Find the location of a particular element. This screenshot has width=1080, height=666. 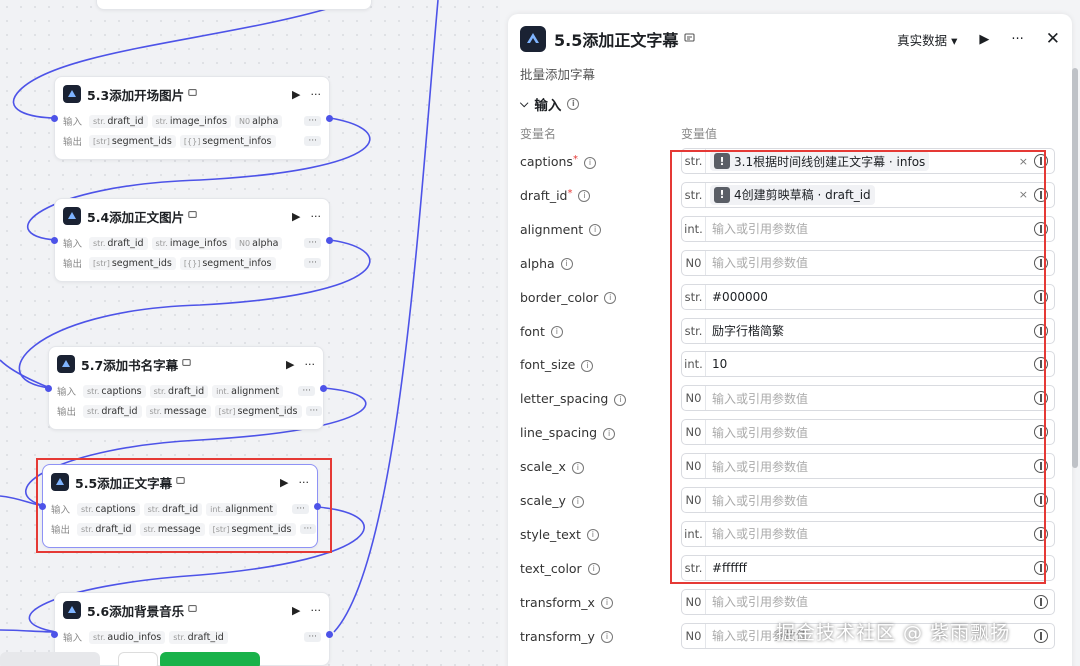

node-inputs-row: 输入 str. audio_infos str. draft_id ··· is located at coordinates (192, 637).